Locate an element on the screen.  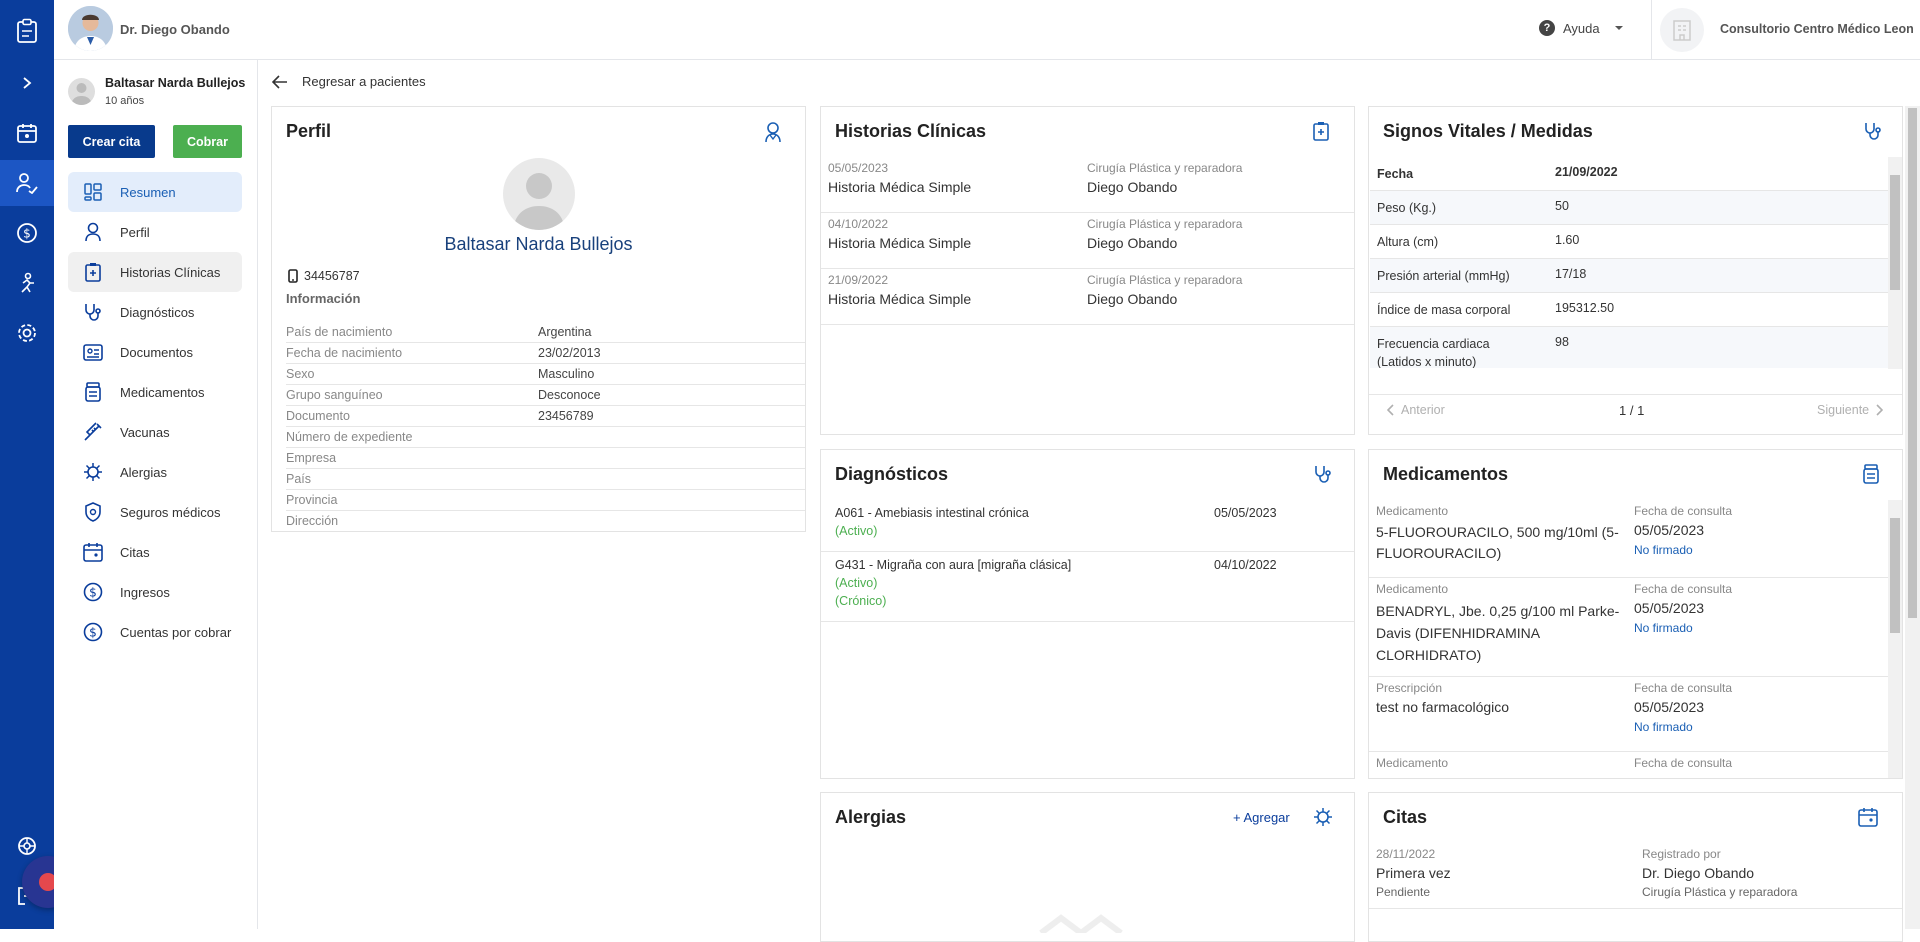
nav-item-vacunas: Vacunas is located at coordinates (155, 432).